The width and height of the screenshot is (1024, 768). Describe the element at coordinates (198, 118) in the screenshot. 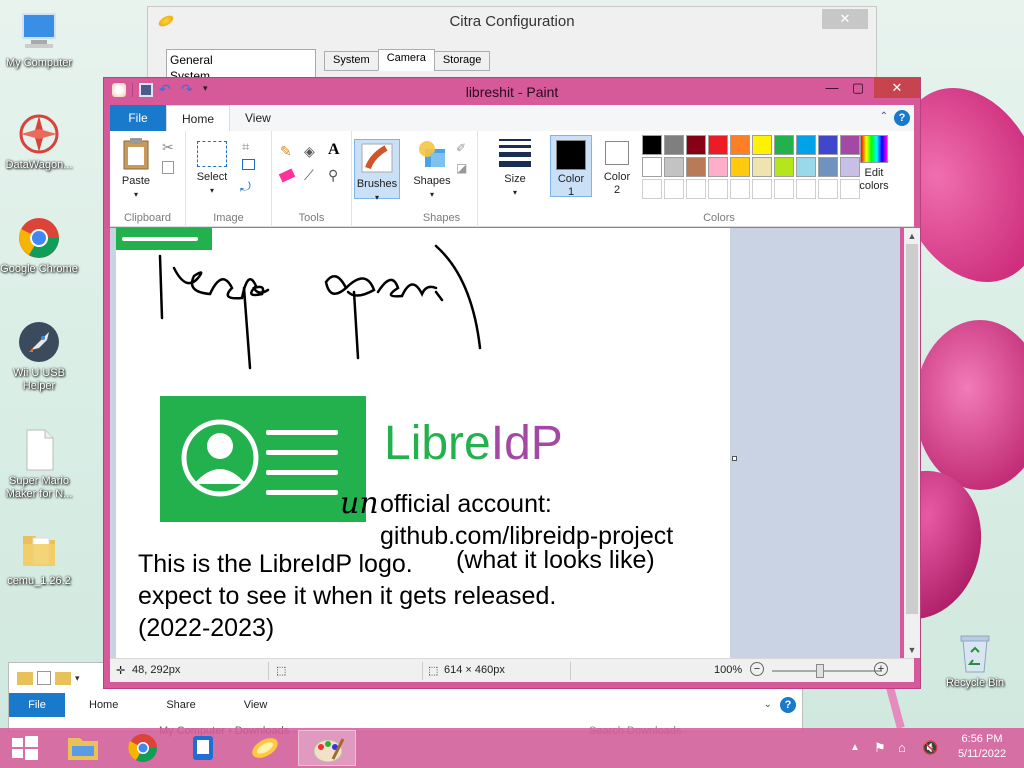

I see `paint-tab-home: Home` at that location.